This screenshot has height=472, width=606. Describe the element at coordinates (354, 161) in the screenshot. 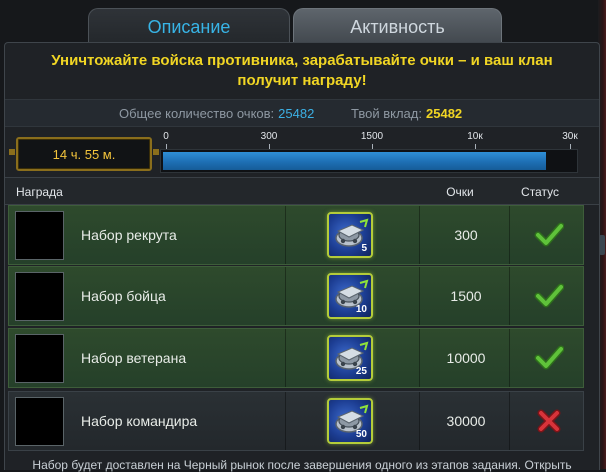

I see `progress-bar-fill` at that location.